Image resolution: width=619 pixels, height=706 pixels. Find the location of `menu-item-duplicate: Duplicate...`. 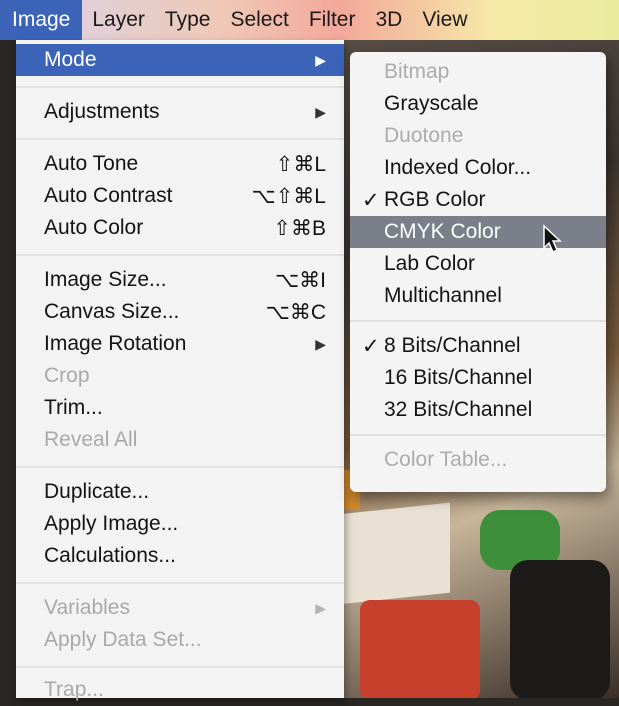

menu-item-duplicate: Duplicate... is located at coordinates (180, 492).